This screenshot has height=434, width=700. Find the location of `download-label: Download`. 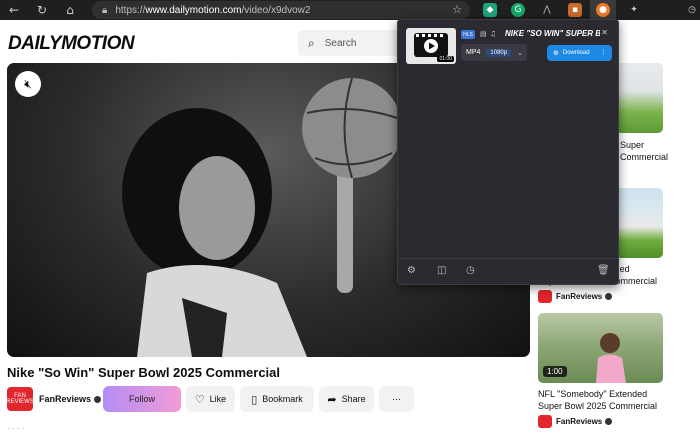

download-label: Download is located at coordinates (576, 53).